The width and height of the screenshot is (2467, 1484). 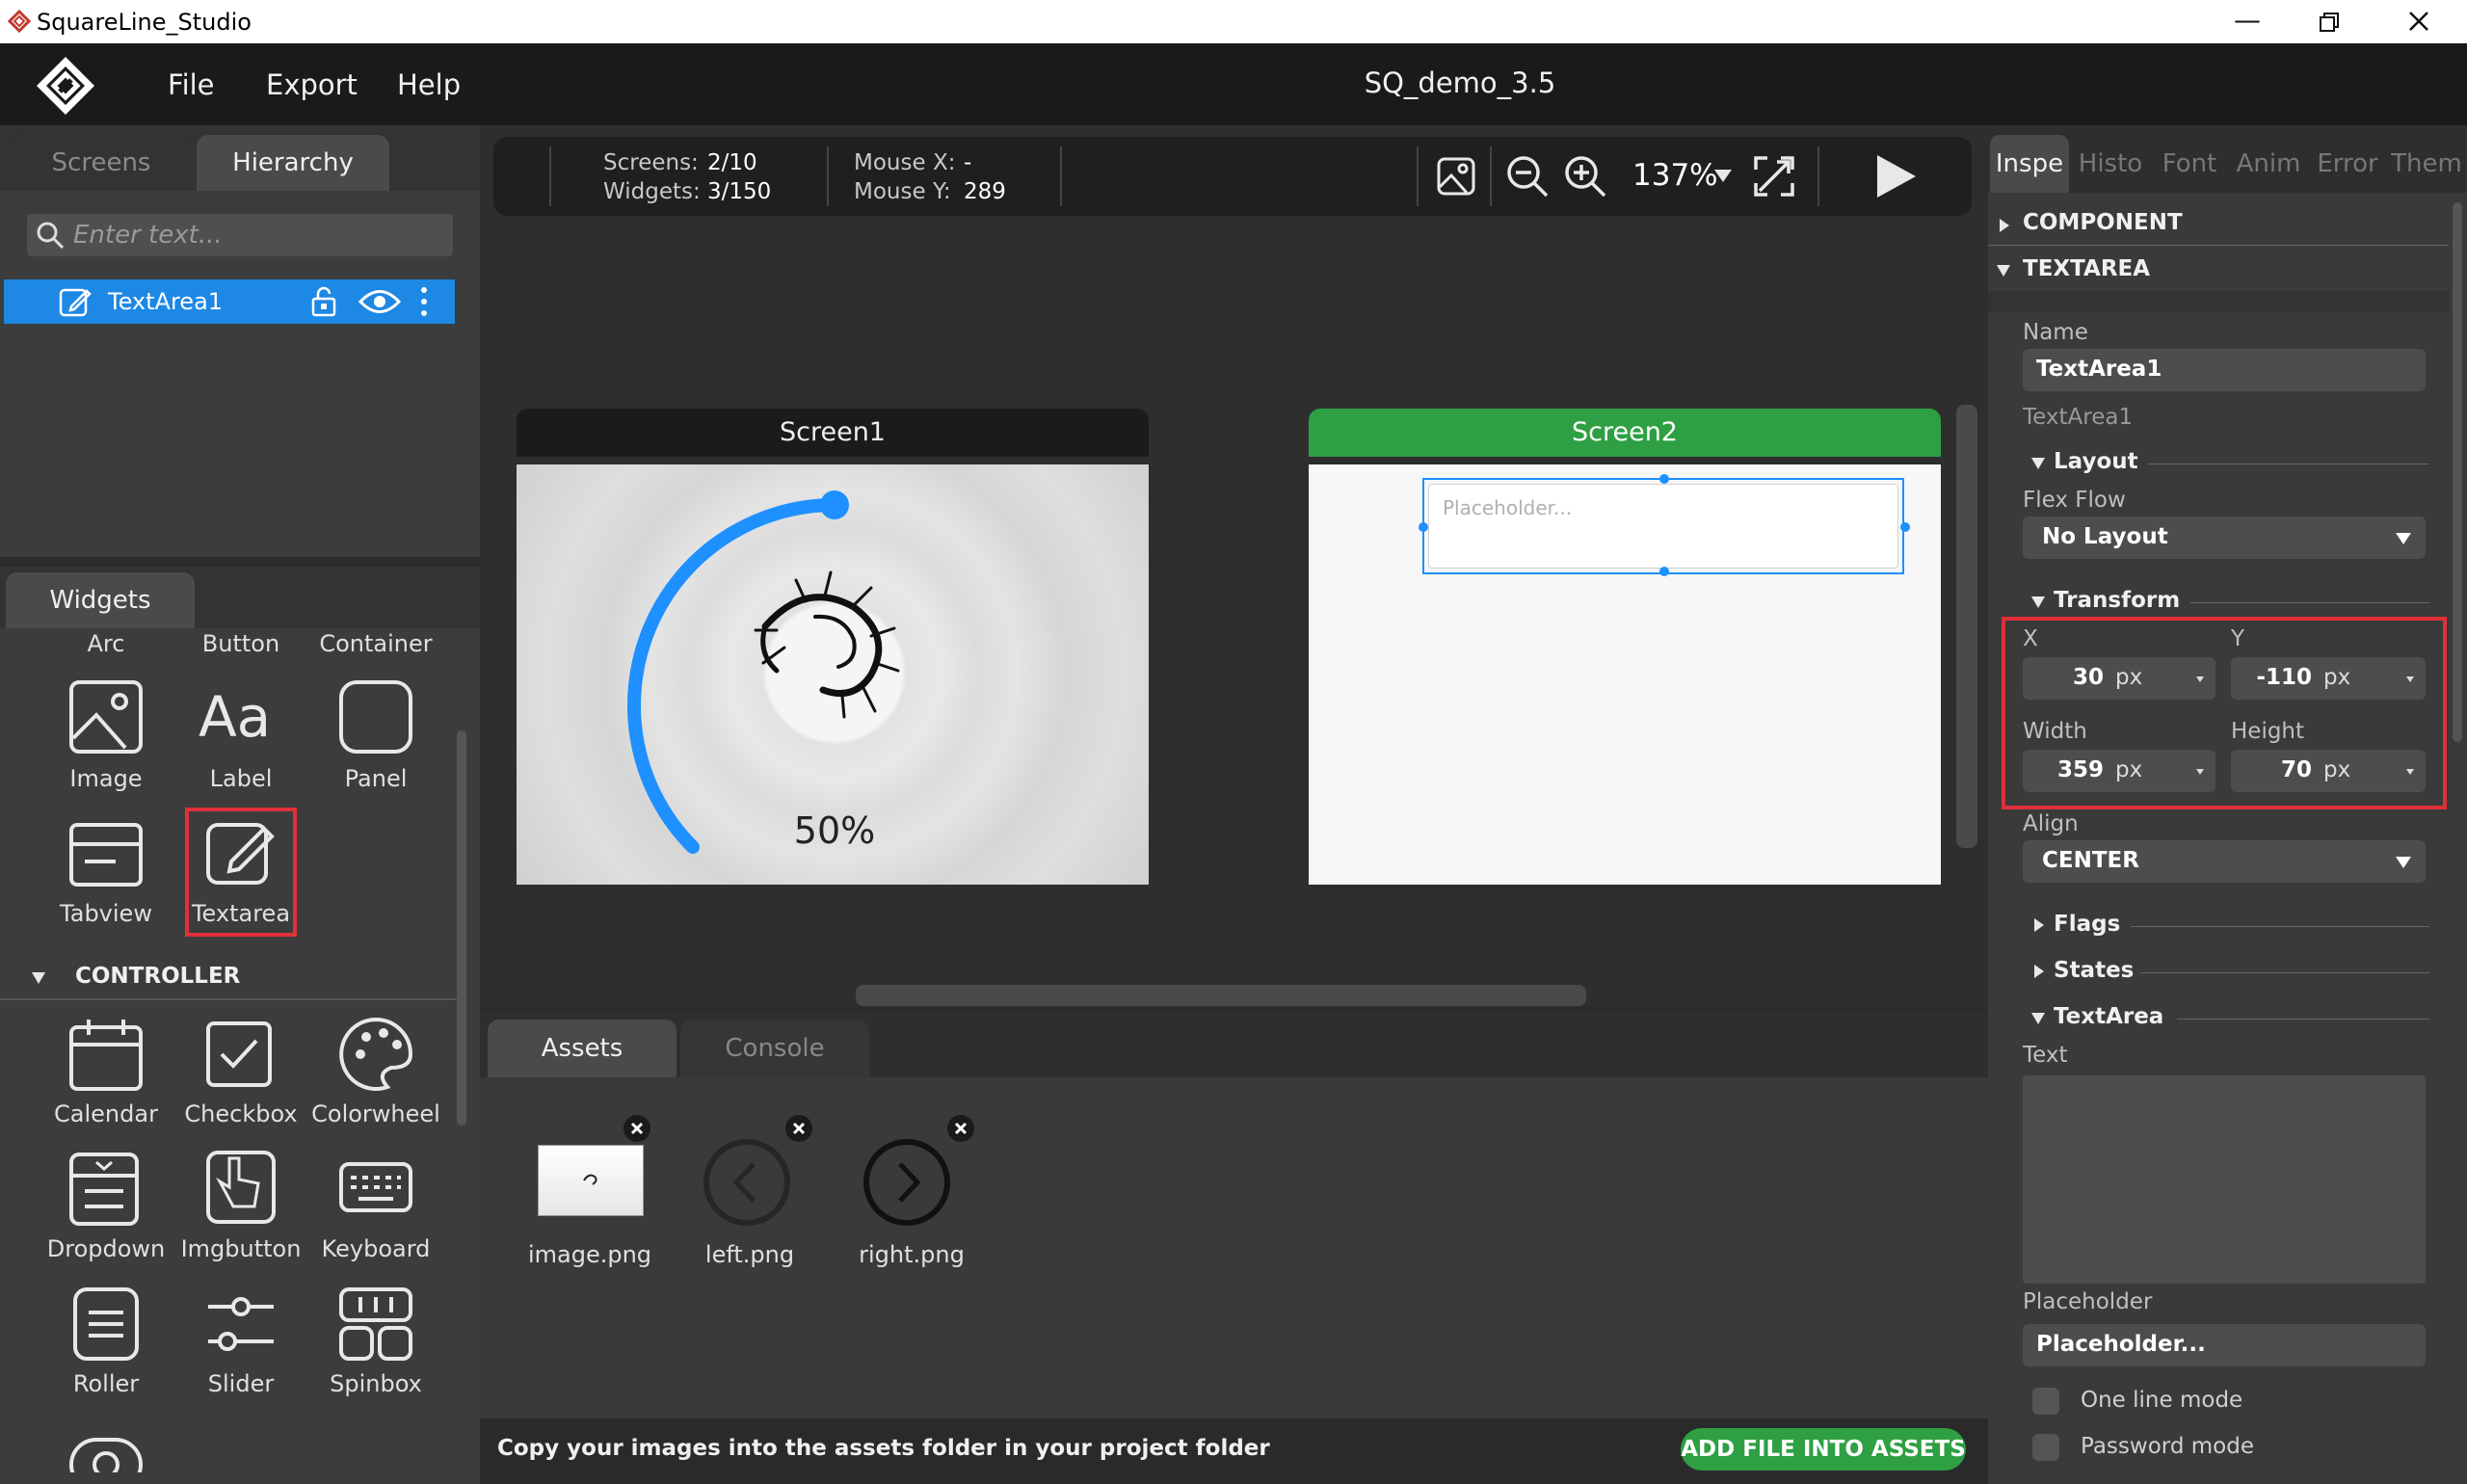 I want to click on tab-widgets: Widgets, so click(x=100, y=600).